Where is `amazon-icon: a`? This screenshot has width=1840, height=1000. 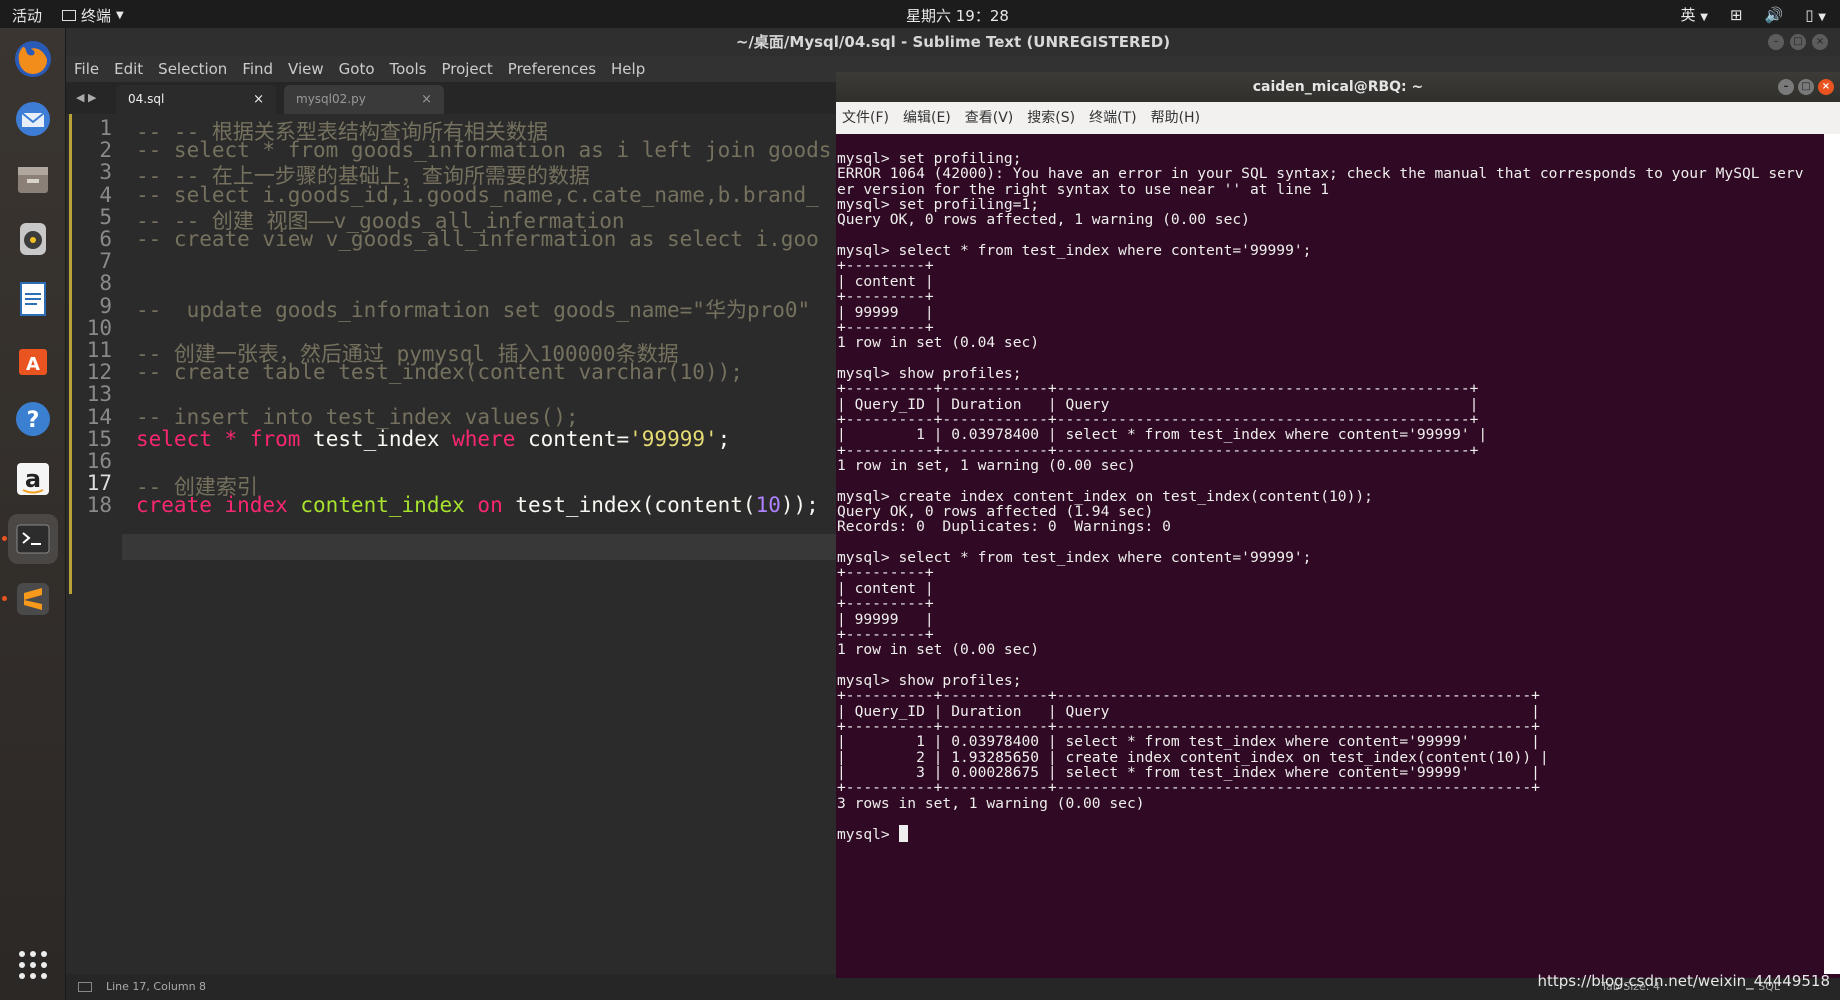
amazon-icon: a is located at coordinates (33, 479).